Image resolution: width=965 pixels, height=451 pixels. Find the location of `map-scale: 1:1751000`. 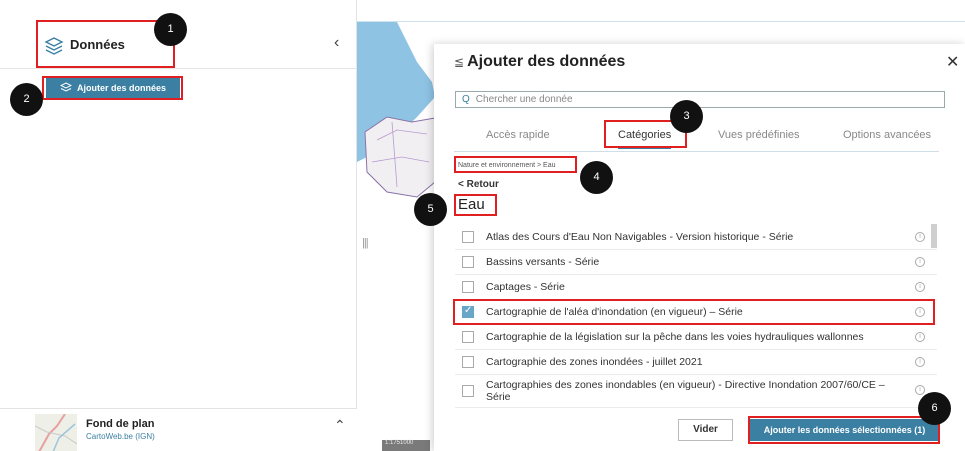

map-scale: 1:1751000 is located at coordinates (406, 445).